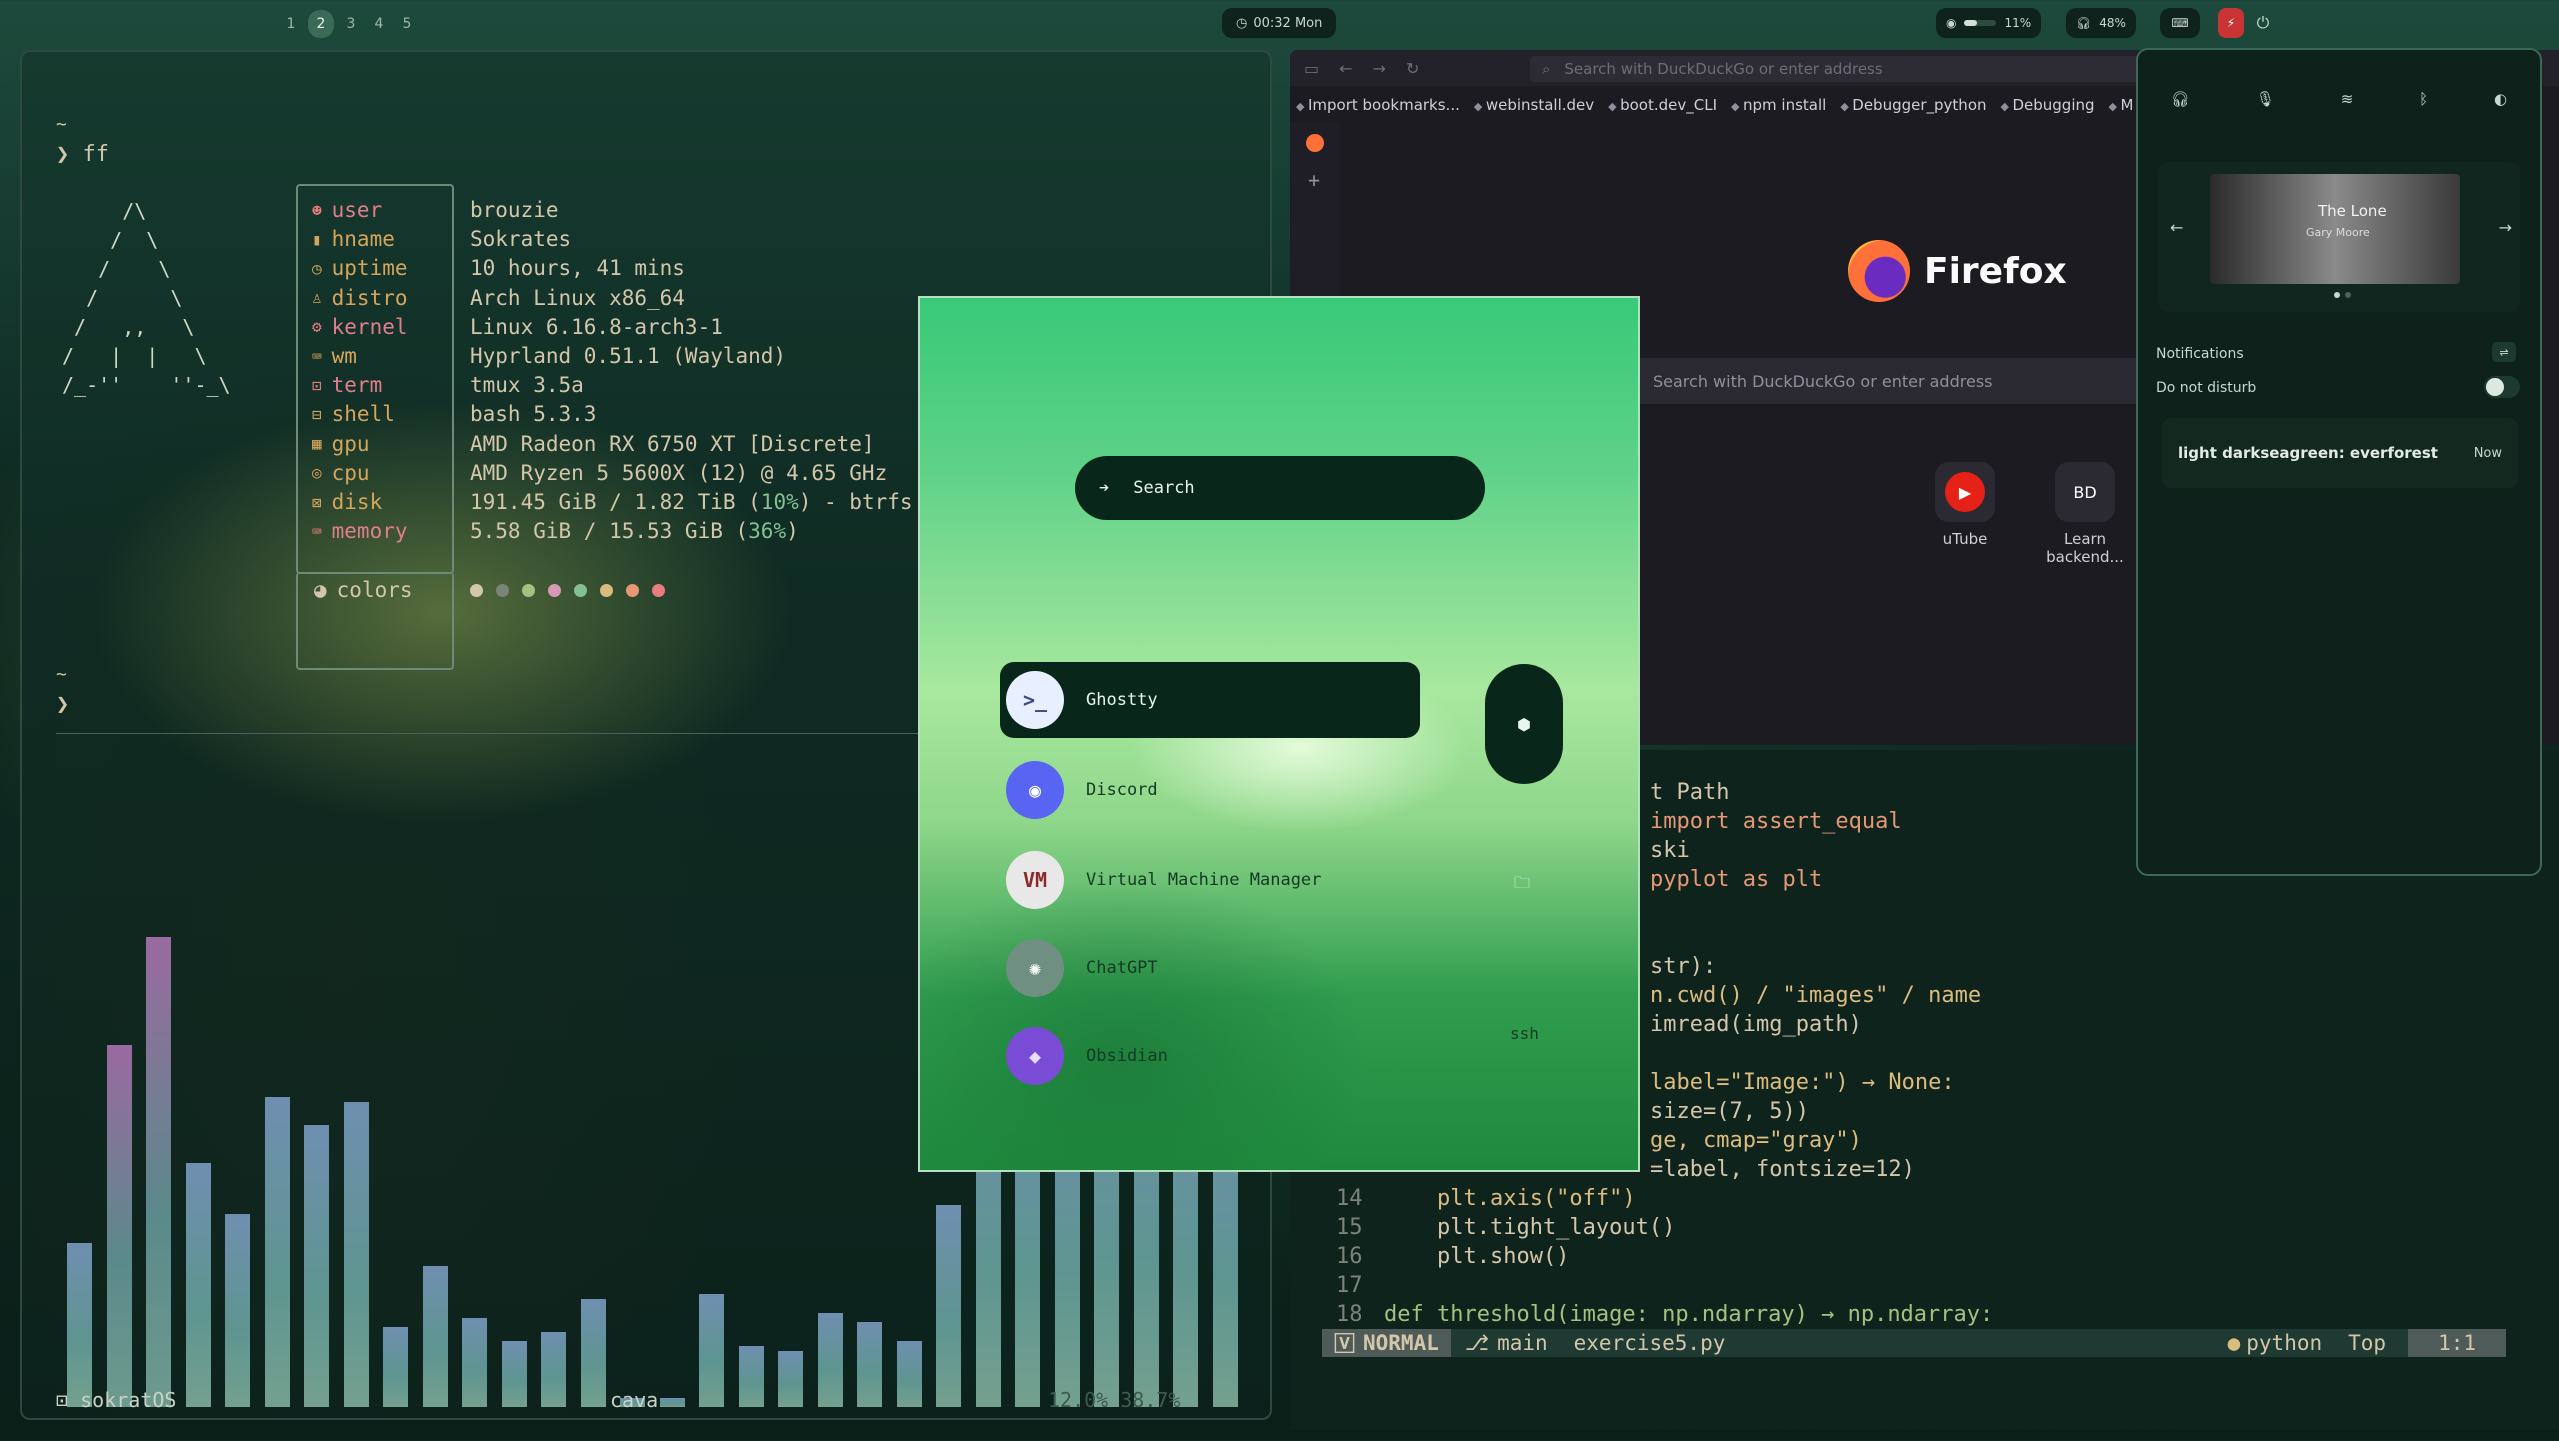 The height and width of the screenshot is (1441, 2559). Describe the element at coordinates (1035, 880) in the screenshot. I see `vmm-icon: VM` at that location.